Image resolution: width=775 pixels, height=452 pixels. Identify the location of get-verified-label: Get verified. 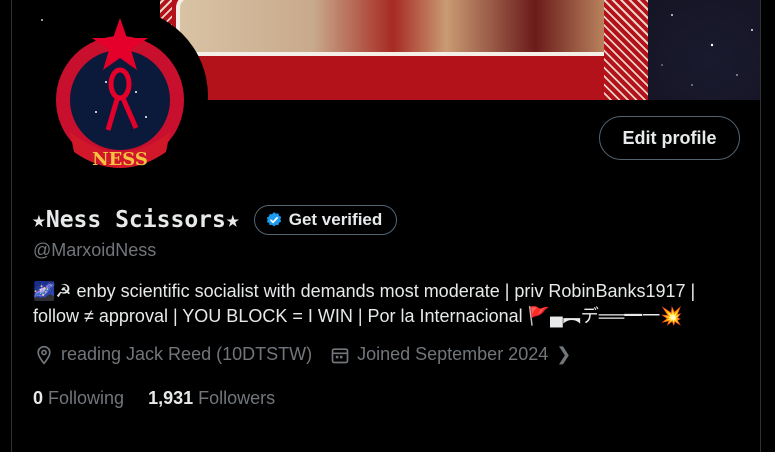
(335, 219).